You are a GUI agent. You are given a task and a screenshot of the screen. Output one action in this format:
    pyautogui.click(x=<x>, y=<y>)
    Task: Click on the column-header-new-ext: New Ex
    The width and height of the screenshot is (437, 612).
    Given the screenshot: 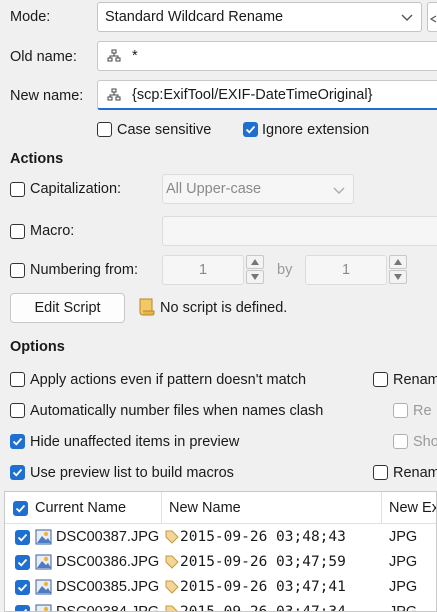 What is the action you would take?
    pyautogui.click(x=409, y=508)
    